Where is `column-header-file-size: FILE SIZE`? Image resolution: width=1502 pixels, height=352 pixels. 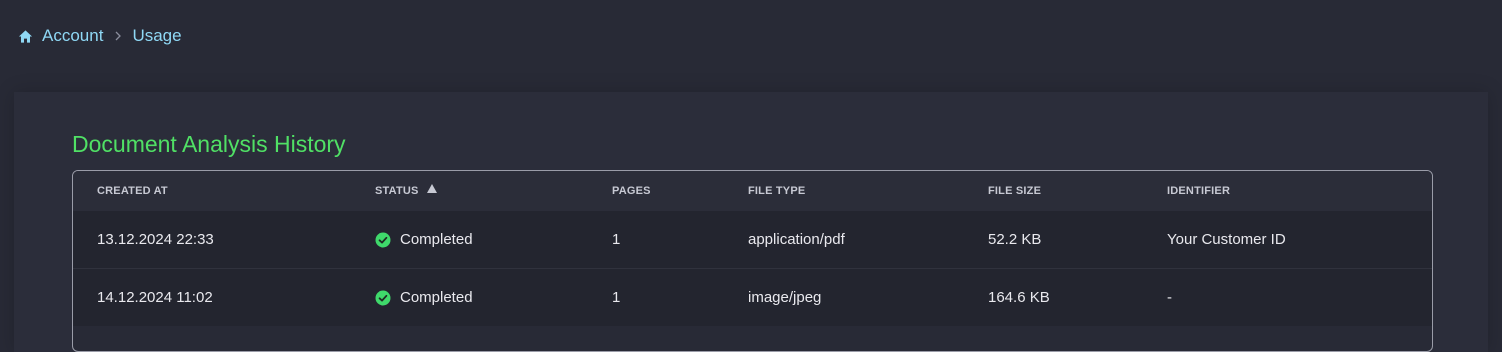
column-header-file-size: FILE SIZE is located at coordinates (1014, 191).